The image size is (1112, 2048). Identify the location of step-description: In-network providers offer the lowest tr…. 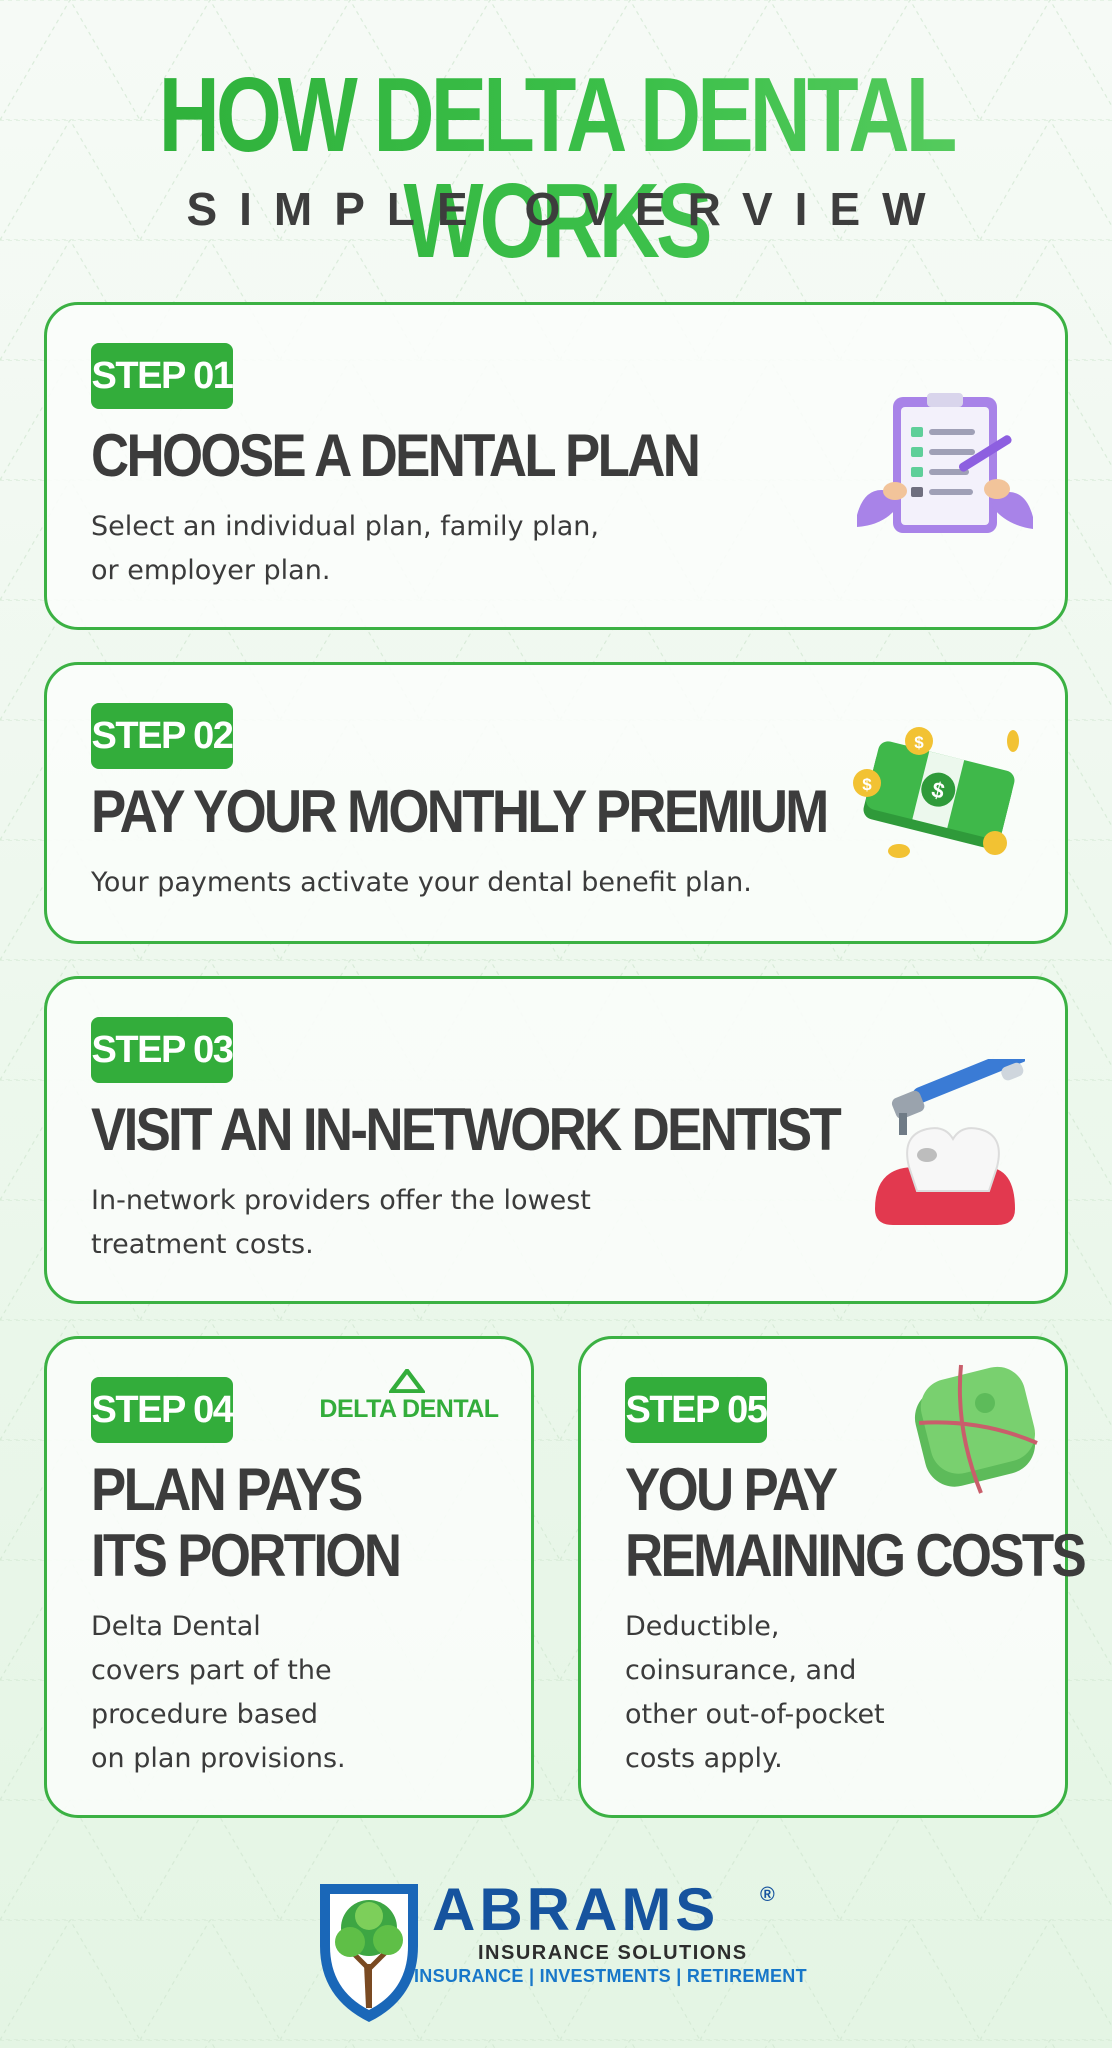
(341, 1222).